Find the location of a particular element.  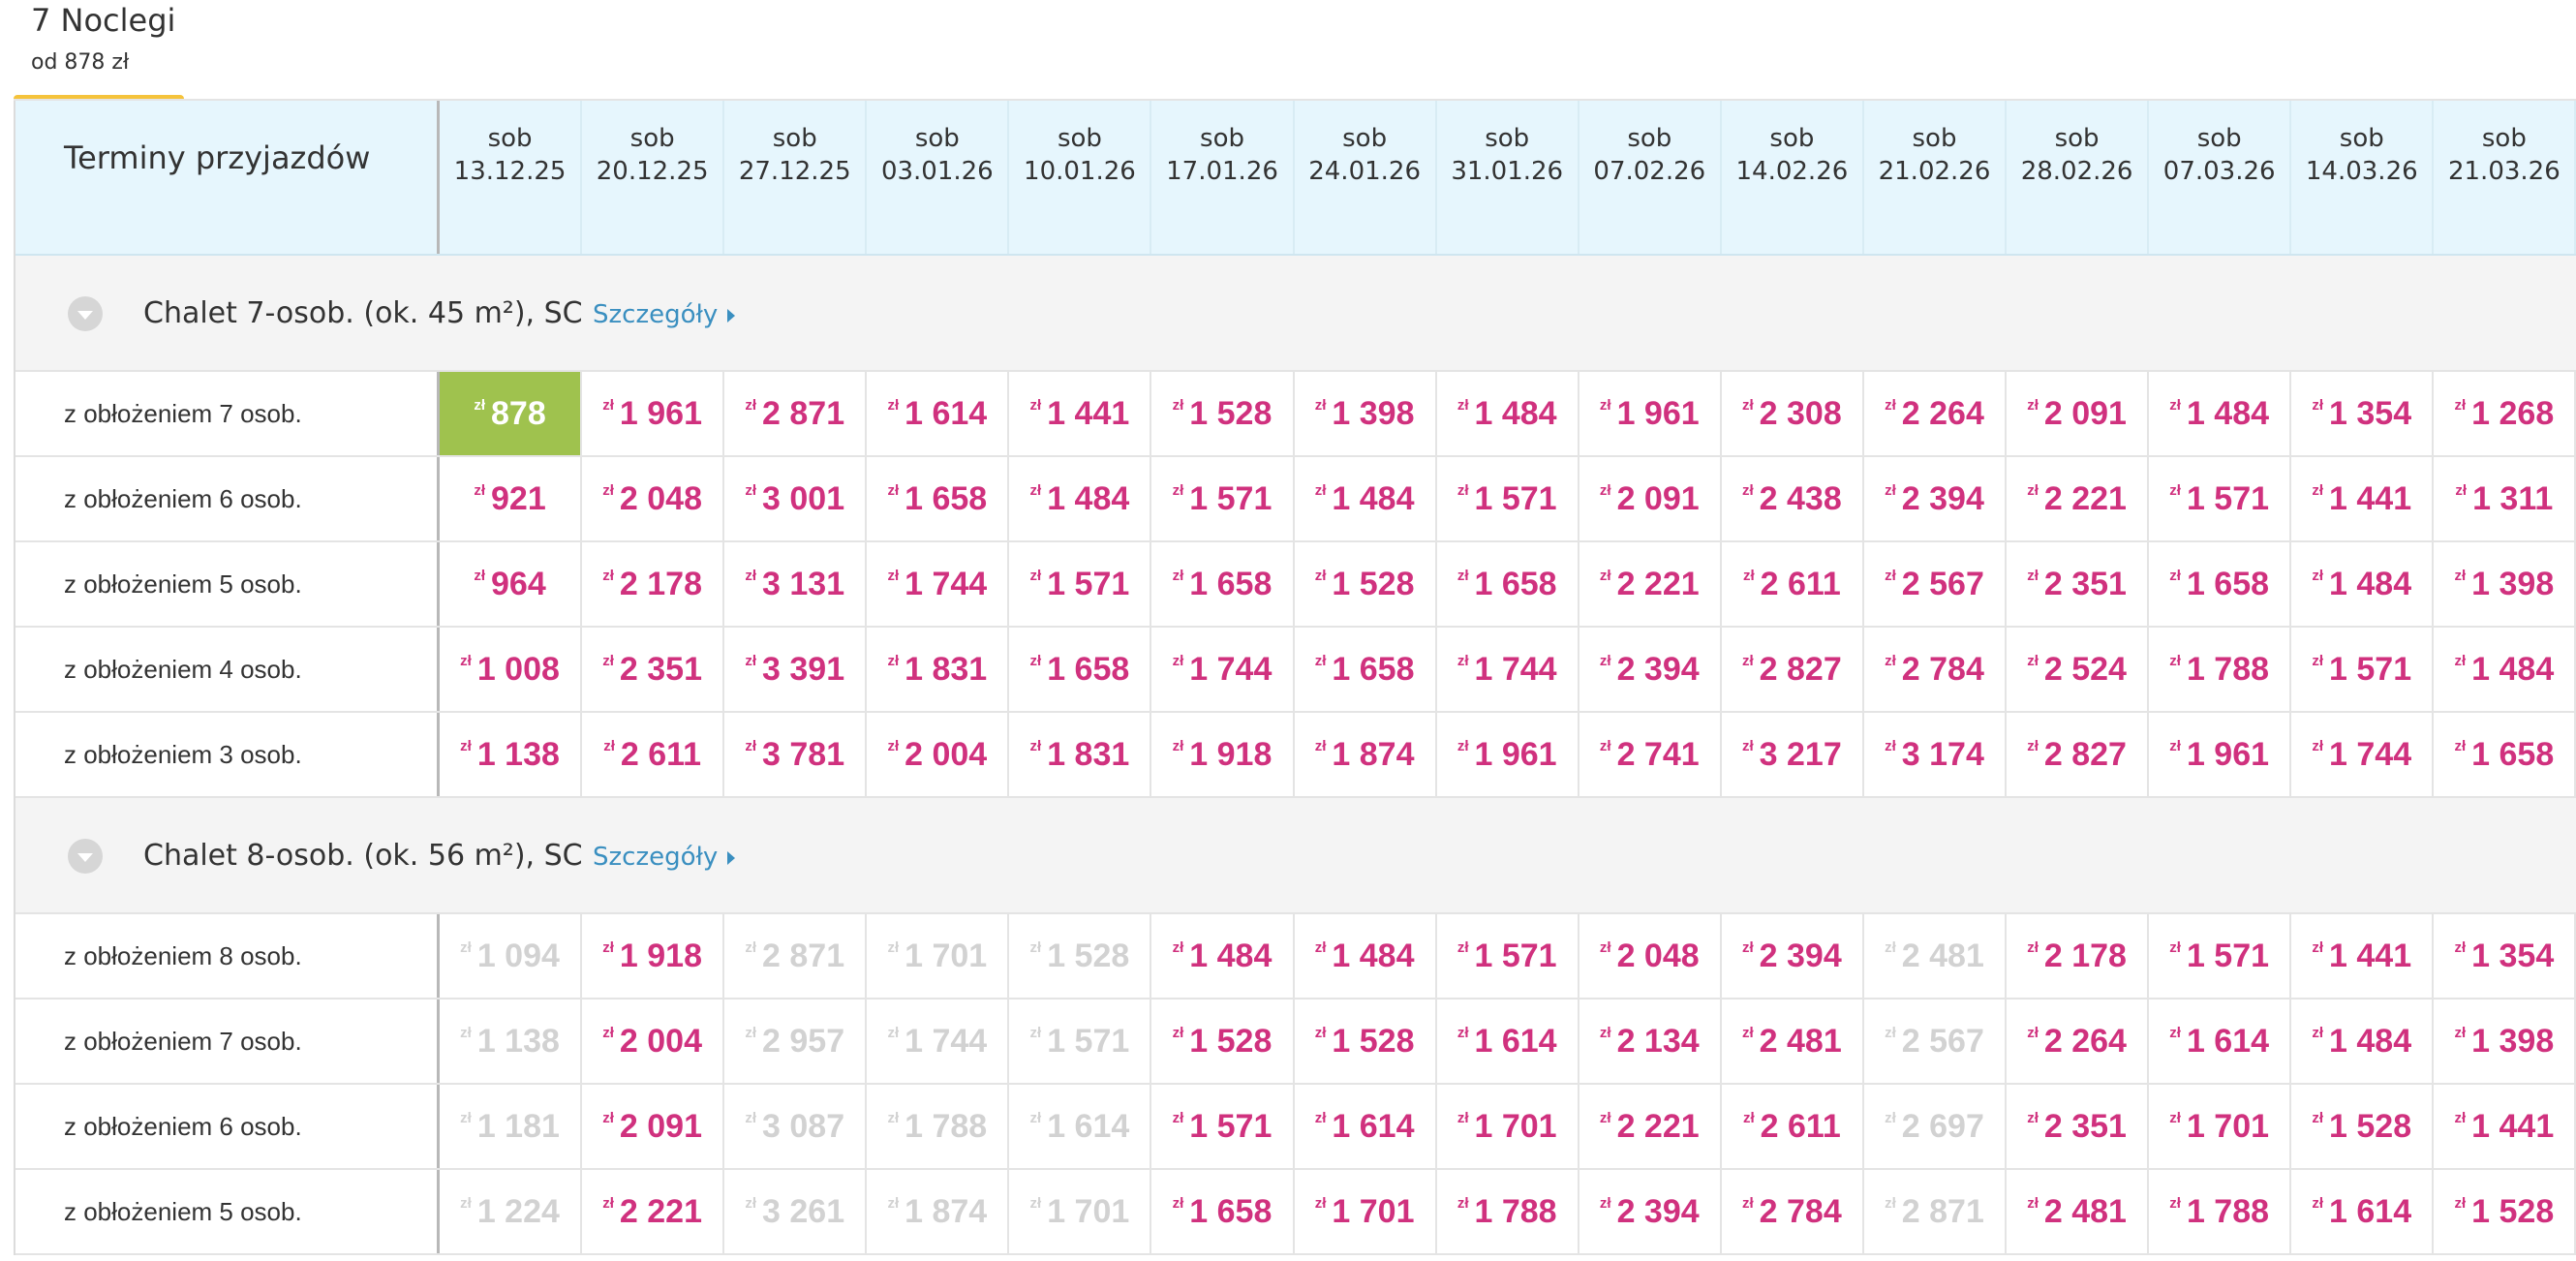

price-available: zł 3 217 is located at coordinates (1792, 755).